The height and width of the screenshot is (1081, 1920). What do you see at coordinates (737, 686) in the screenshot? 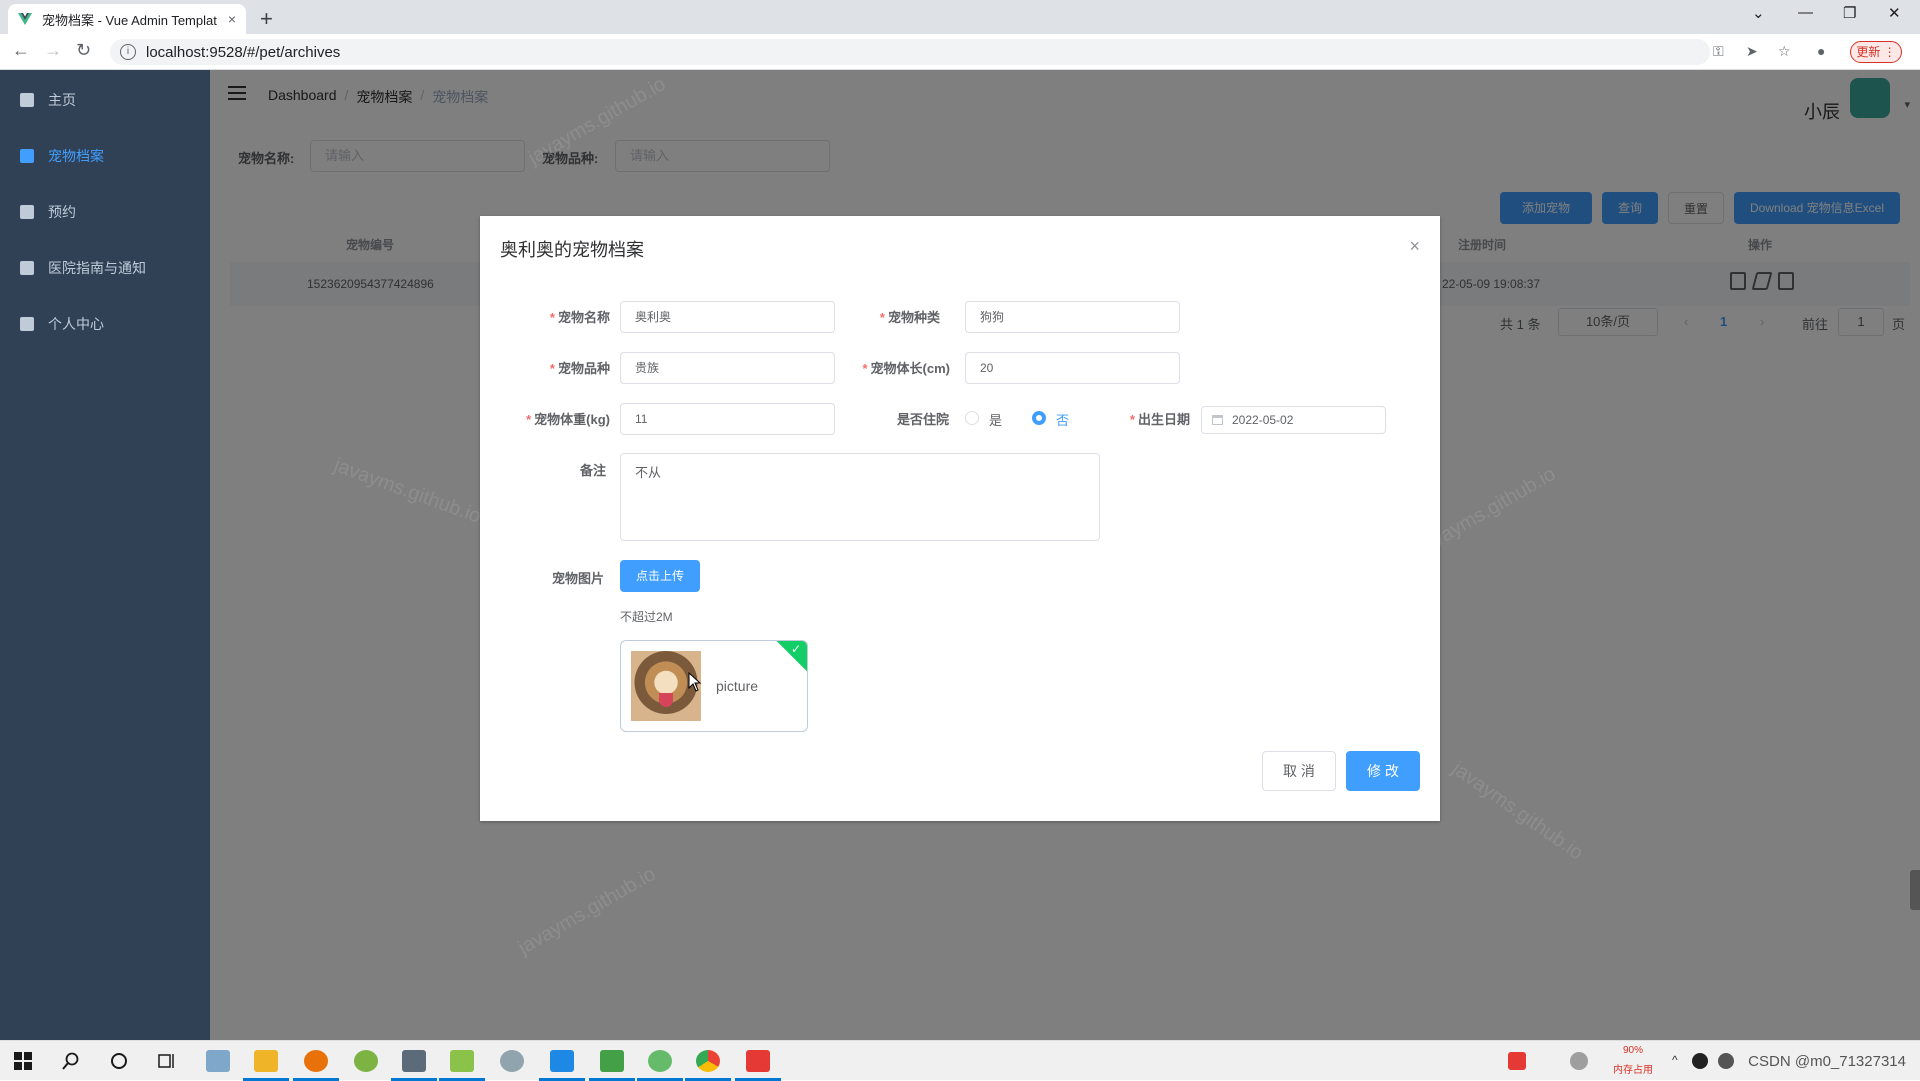
I see `file-name: picture` at bounding box center [737, 686].